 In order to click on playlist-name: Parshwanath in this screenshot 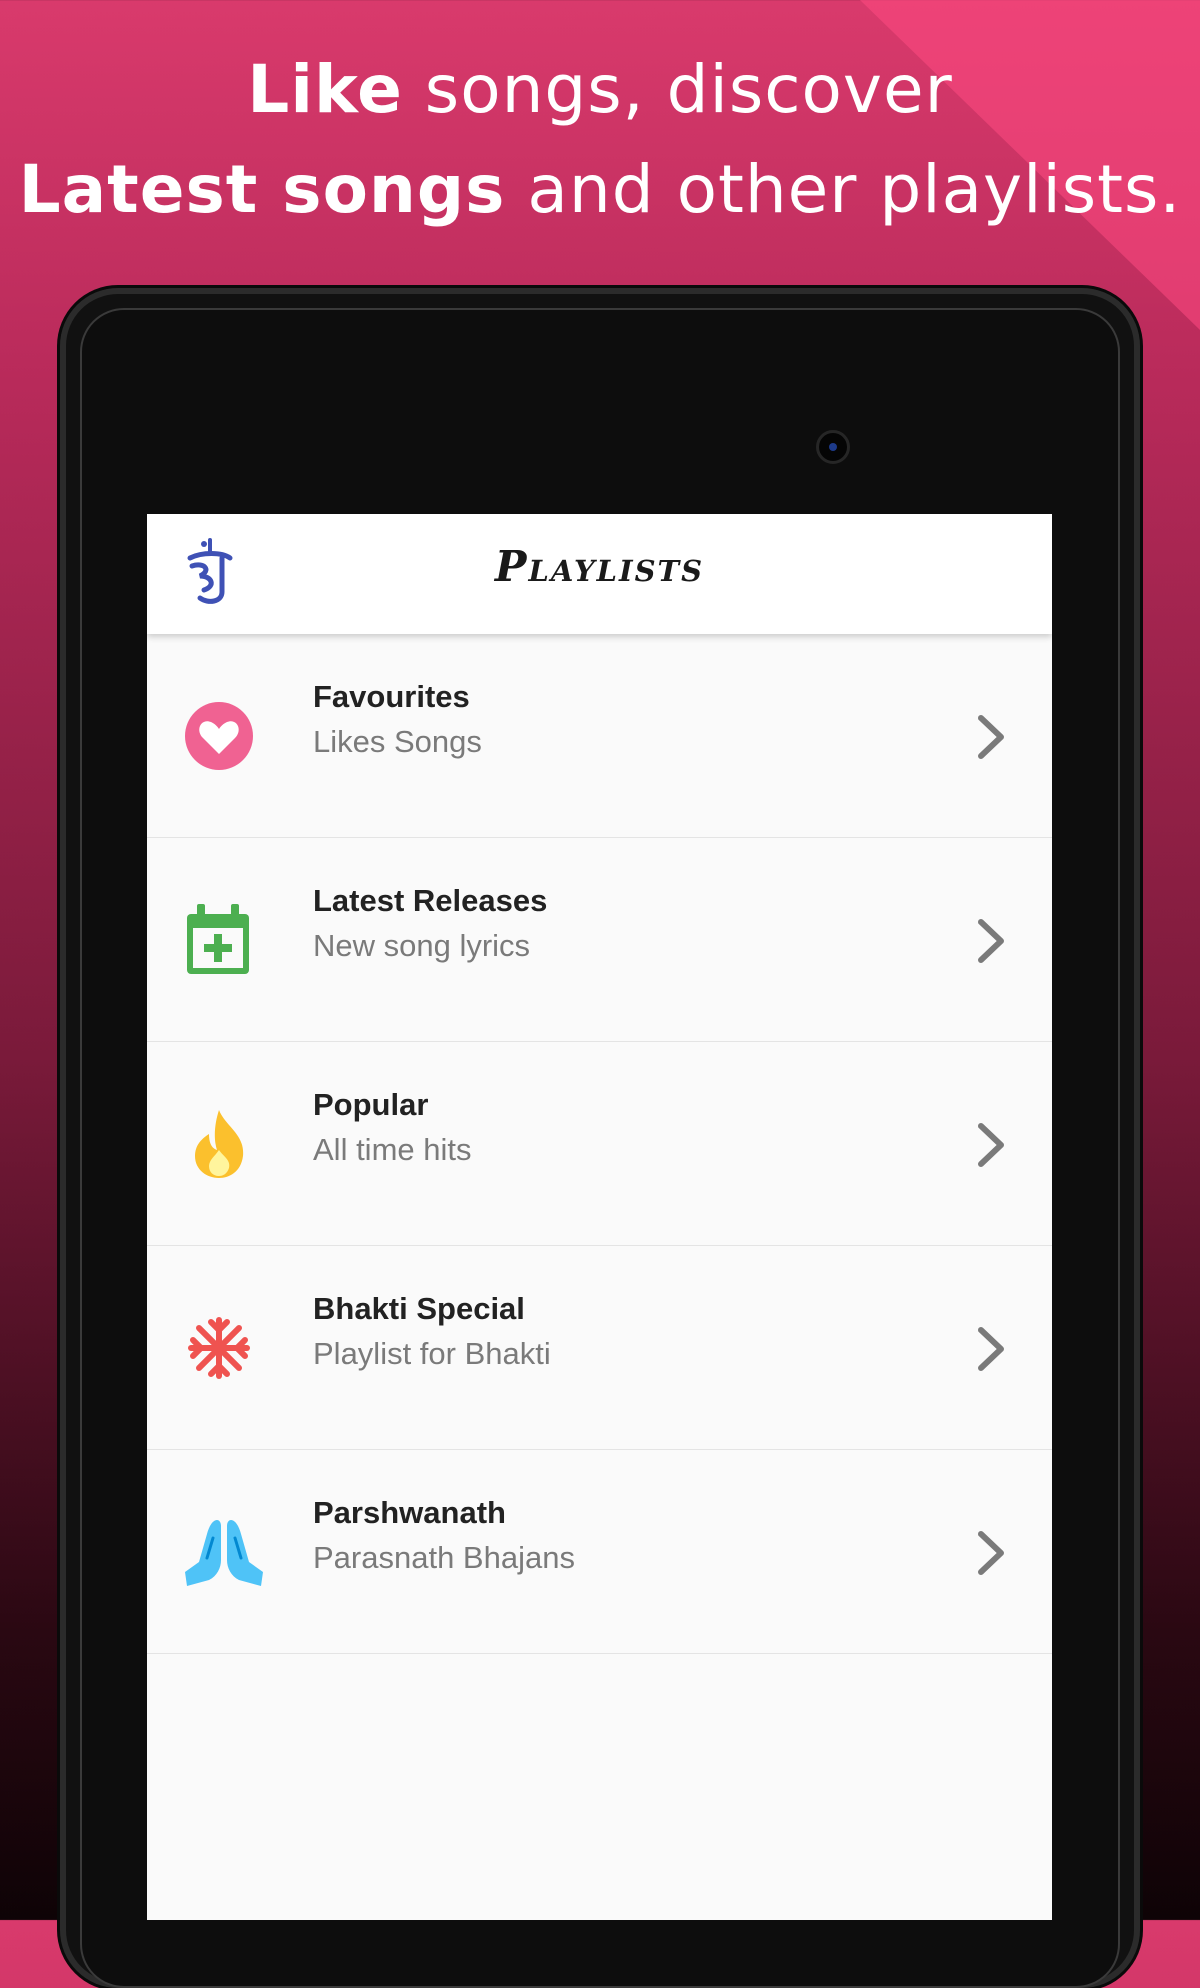, I will do `click(409, 1512)`.